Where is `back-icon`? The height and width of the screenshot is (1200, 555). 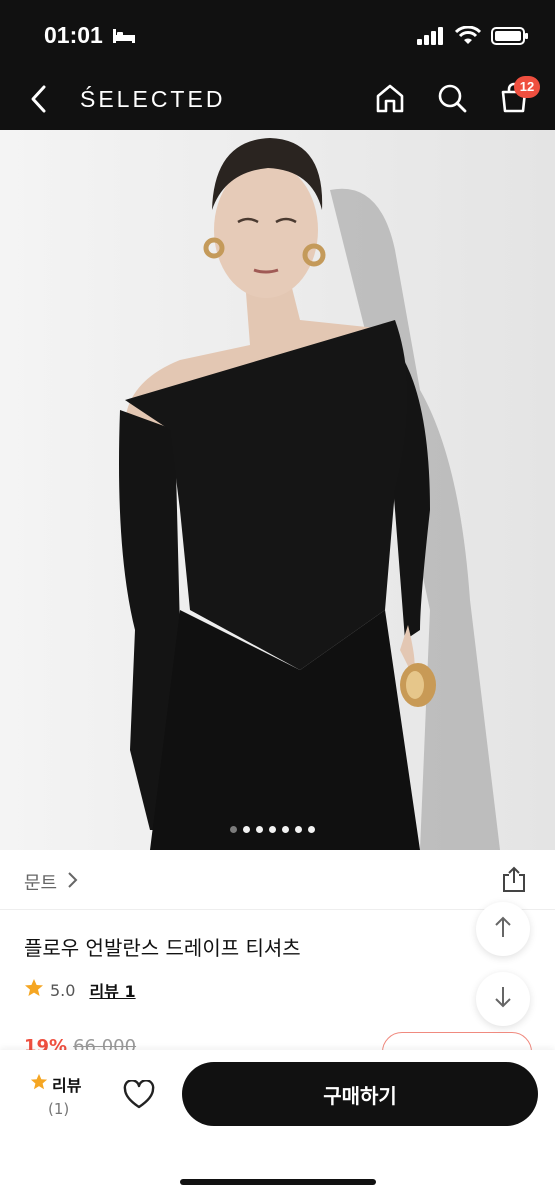
back-icon is located at coordinates (39, 101).